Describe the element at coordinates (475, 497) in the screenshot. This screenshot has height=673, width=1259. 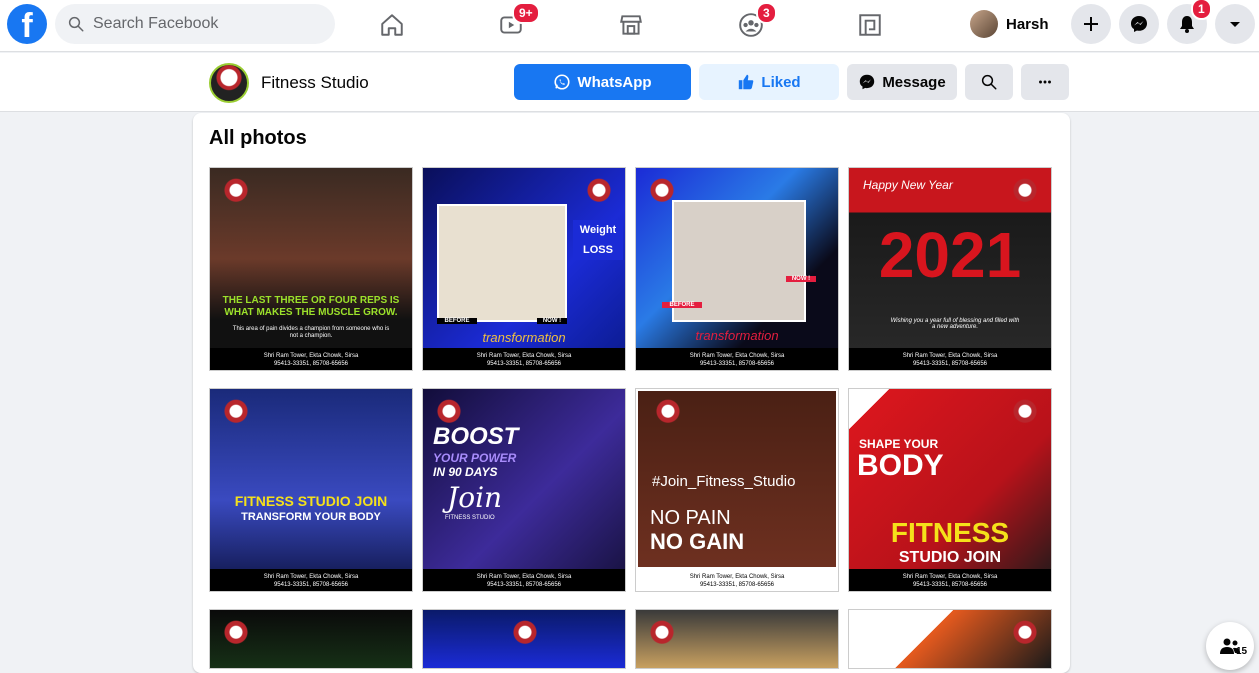
I see `photo-subcaption: Join` at that location.